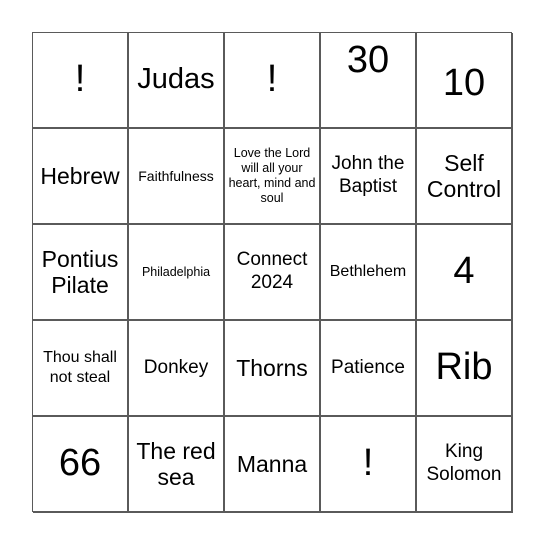 The width and height of the screenshot is (544, 544). I want to click on bingo-cell: 10, so click(465, 81).